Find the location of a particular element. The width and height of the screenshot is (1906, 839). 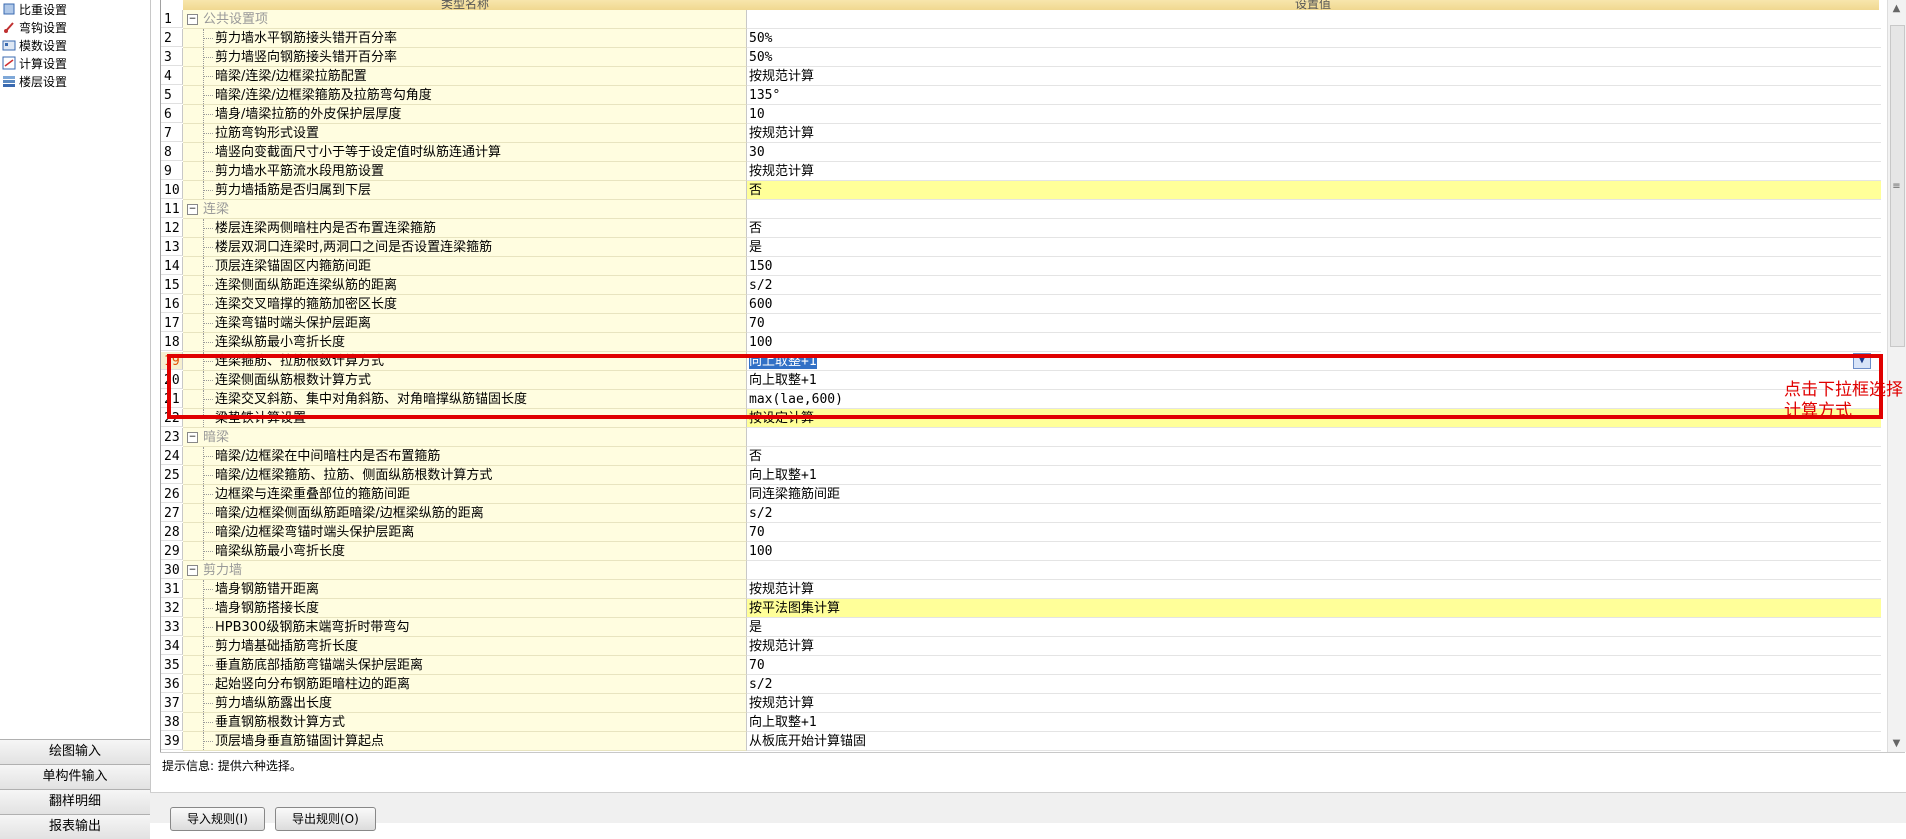

scroll-up-icon: ▲ is located at coordinates (1896, 8).